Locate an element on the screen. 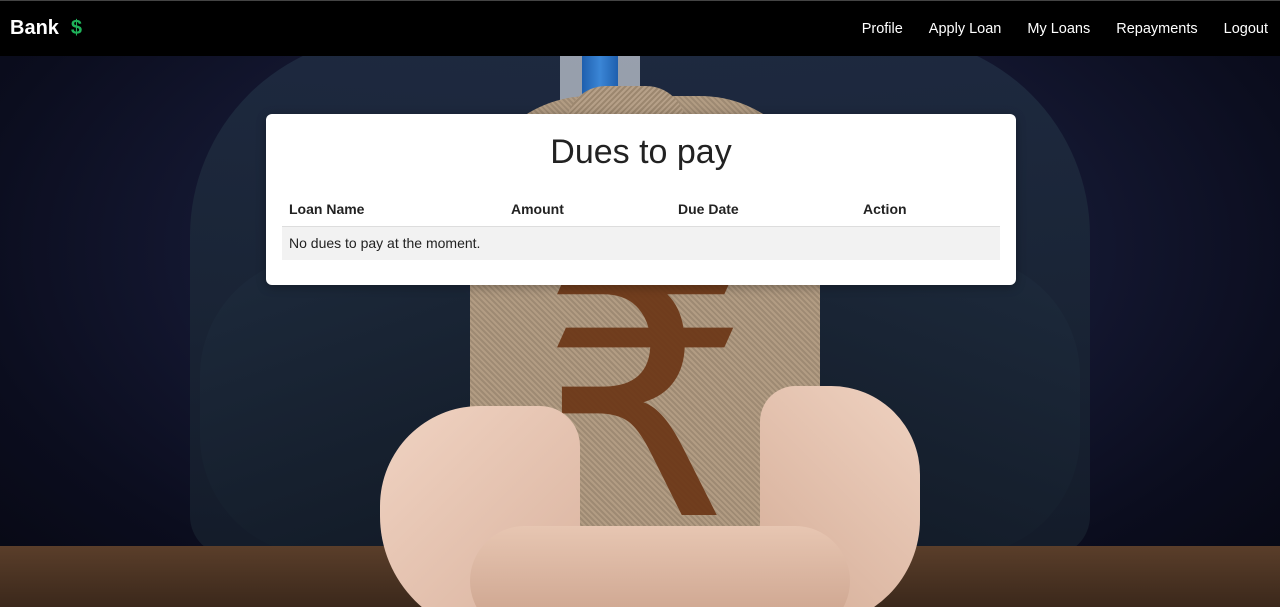 The image size is (1280, 607). palm-shape is located at coordinates (660, 566).